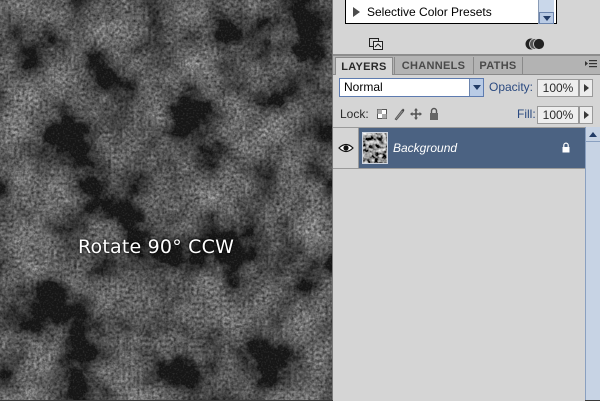  I want to click on lock-label: Lock:, so click(354, 114).